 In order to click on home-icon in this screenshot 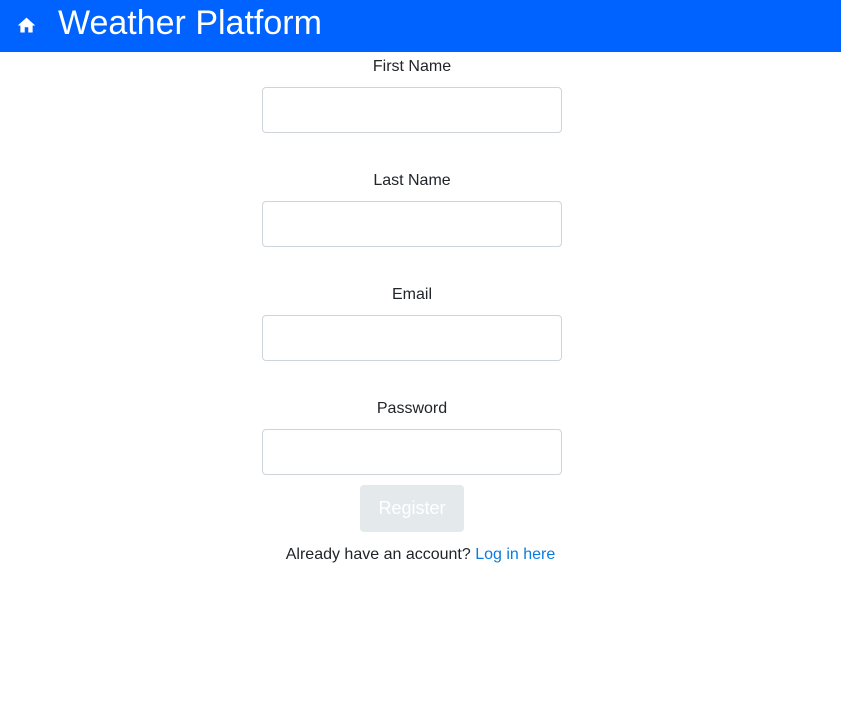, I will do `click(26, 24)`.